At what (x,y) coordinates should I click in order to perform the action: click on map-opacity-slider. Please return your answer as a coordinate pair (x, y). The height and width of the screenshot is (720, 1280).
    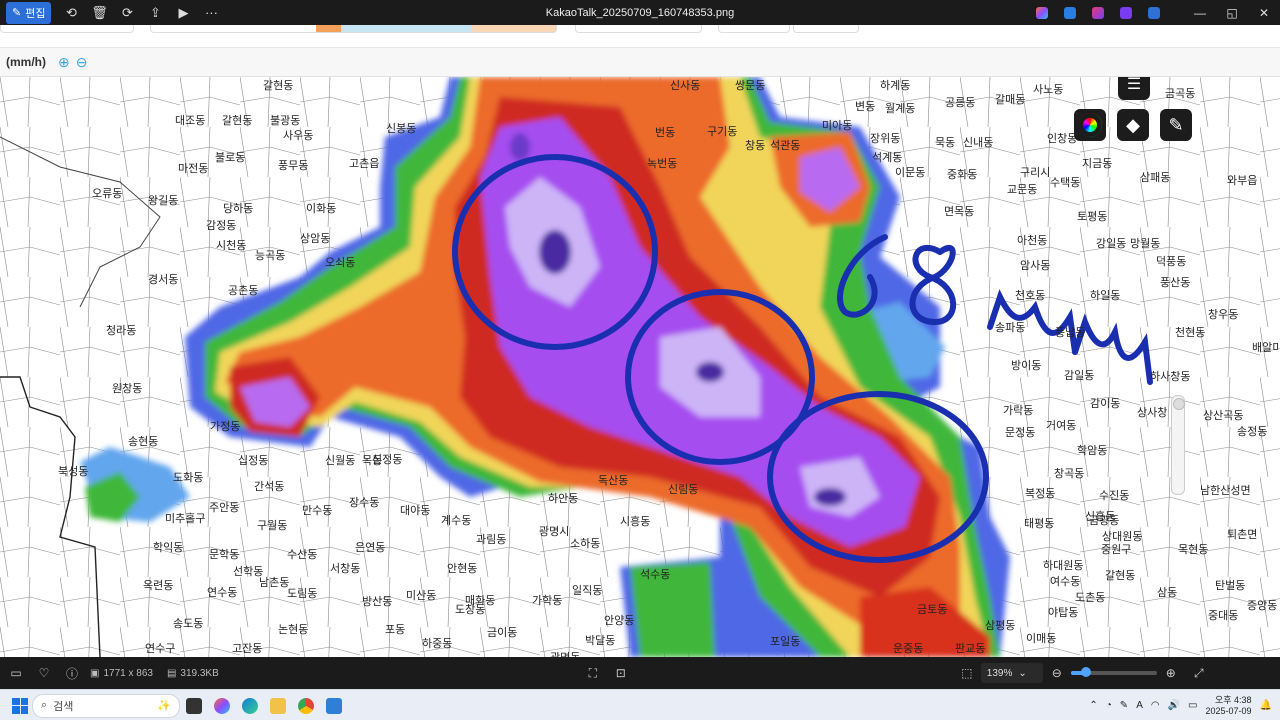
    Looking at the image, I should click on (1178, 445).